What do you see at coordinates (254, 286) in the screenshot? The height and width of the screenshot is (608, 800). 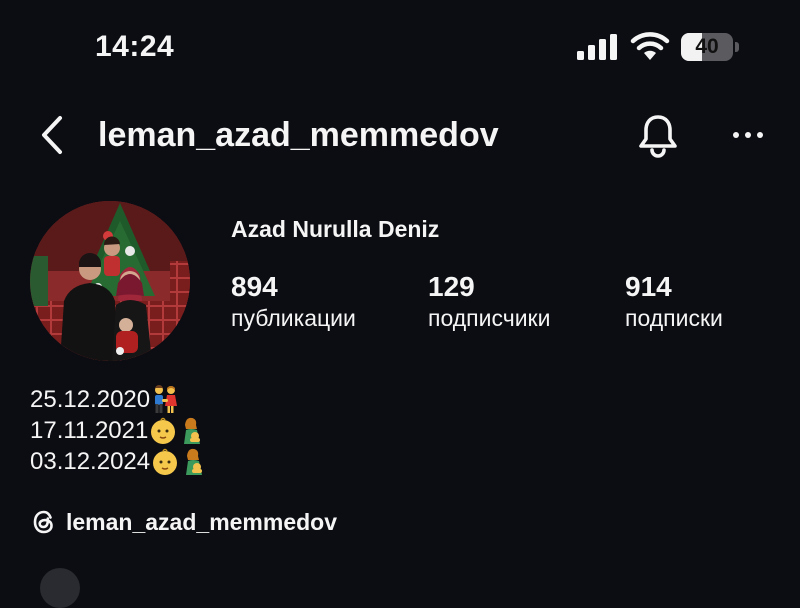 I see `stat-posts-count: 894` at bounding box center [254, 286].